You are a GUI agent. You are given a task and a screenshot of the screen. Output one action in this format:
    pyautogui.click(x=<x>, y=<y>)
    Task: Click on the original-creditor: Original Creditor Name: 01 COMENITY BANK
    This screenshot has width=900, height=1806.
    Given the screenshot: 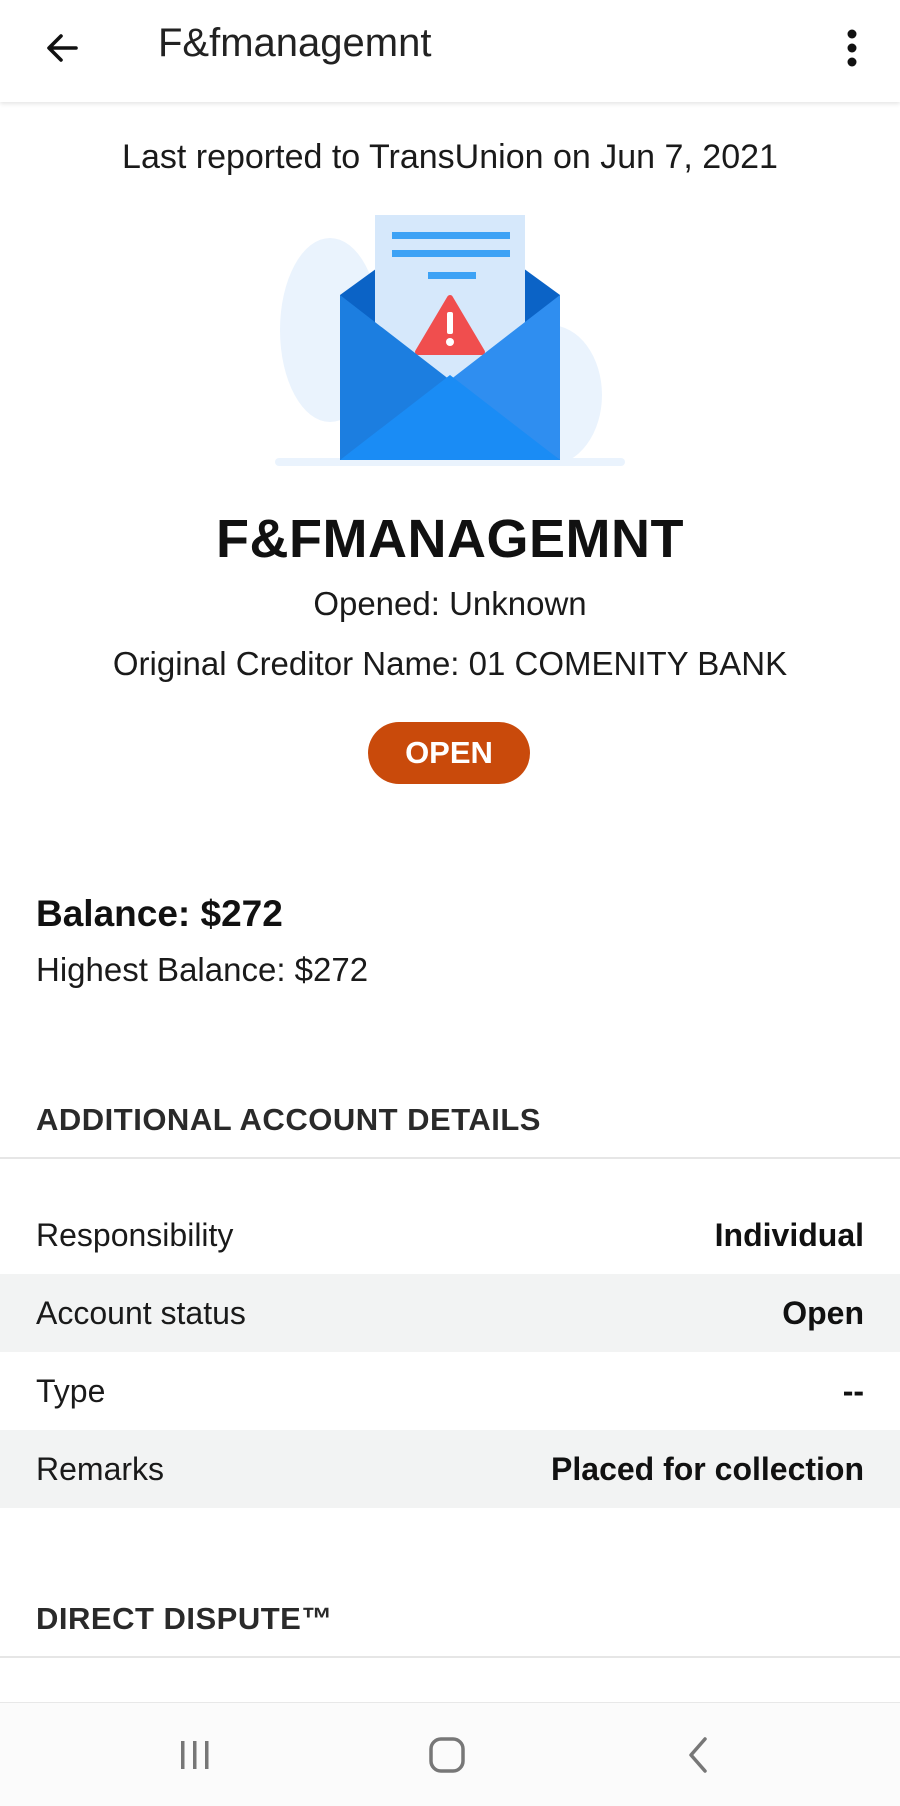 What is the action you would take?
    pyautogui.click(x=450, y=663)
    